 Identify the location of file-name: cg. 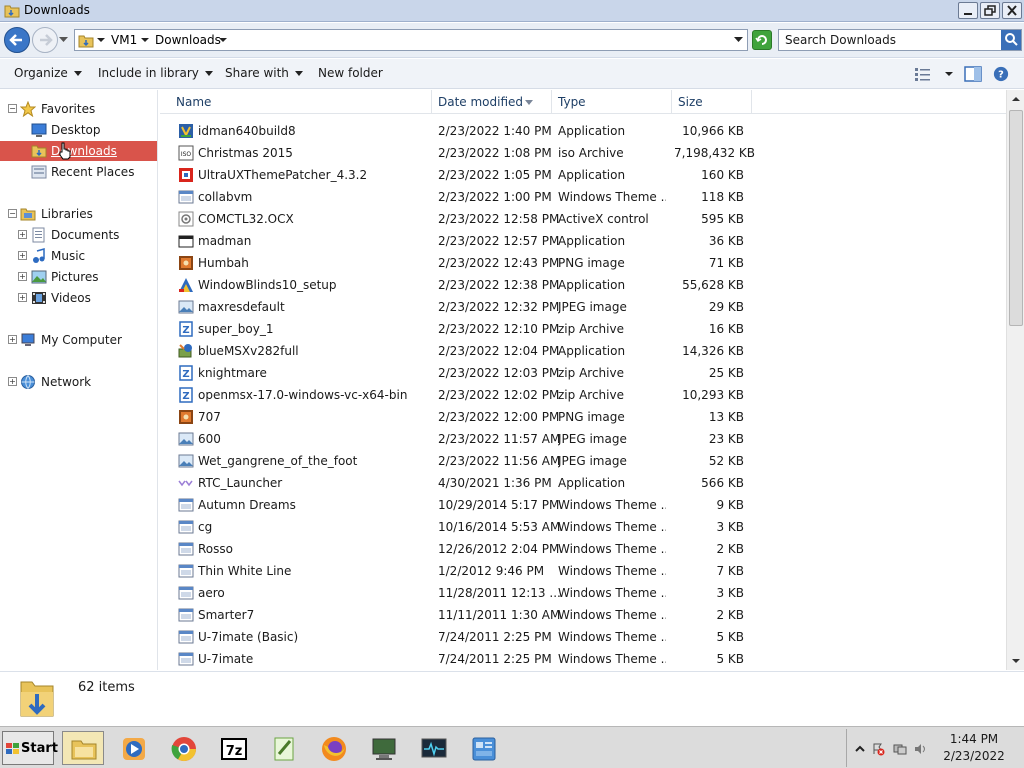
(205, 527).